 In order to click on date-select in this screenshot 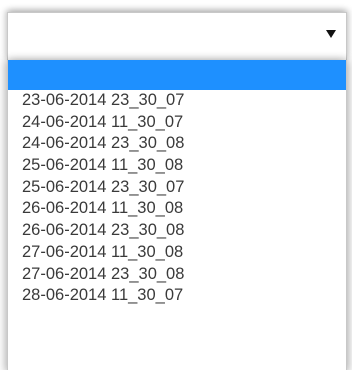, I will do `click(177, 36)`.